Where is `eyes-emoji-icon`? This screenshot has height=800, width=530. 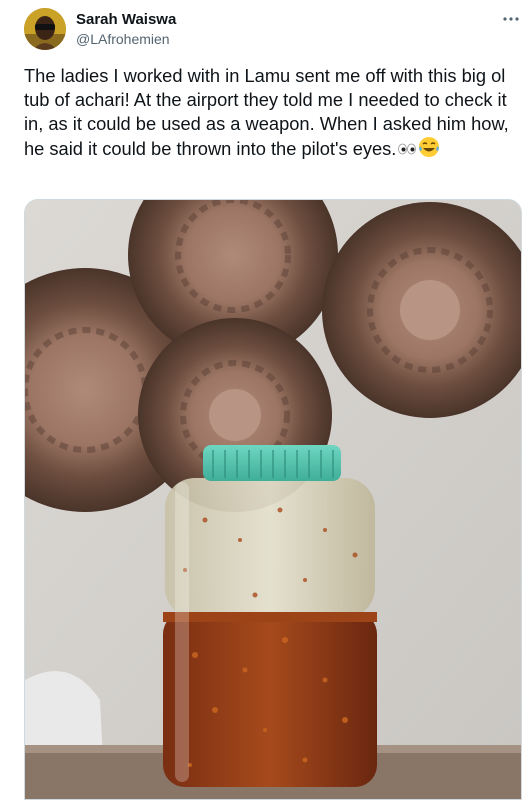
eyes-emoji-icon is located at coordinates (407, 150).